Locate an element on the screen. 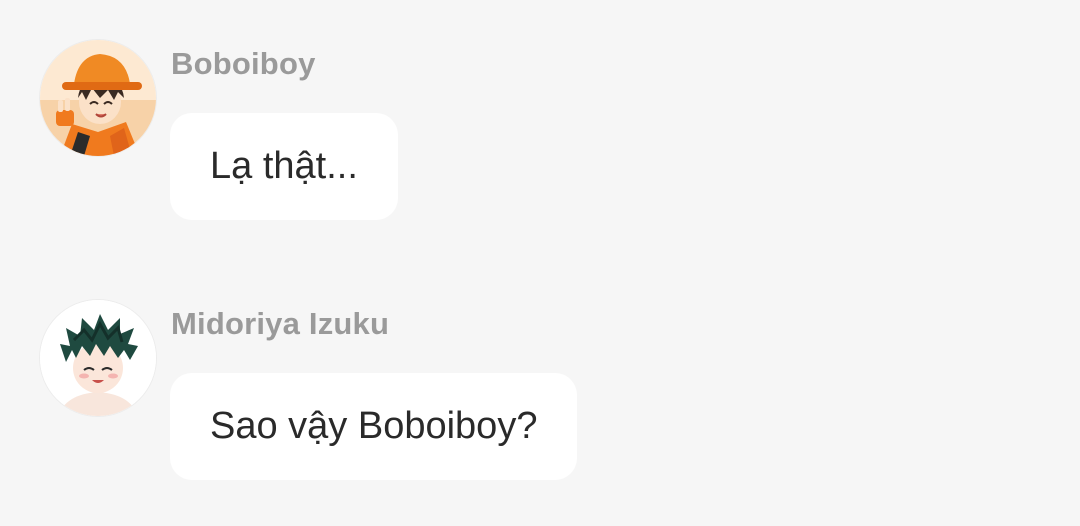 Image resolution: width=1080 pixels, height=526 pixels. sender-name: Midoriya Izuku is located at coordinates (280, 323).